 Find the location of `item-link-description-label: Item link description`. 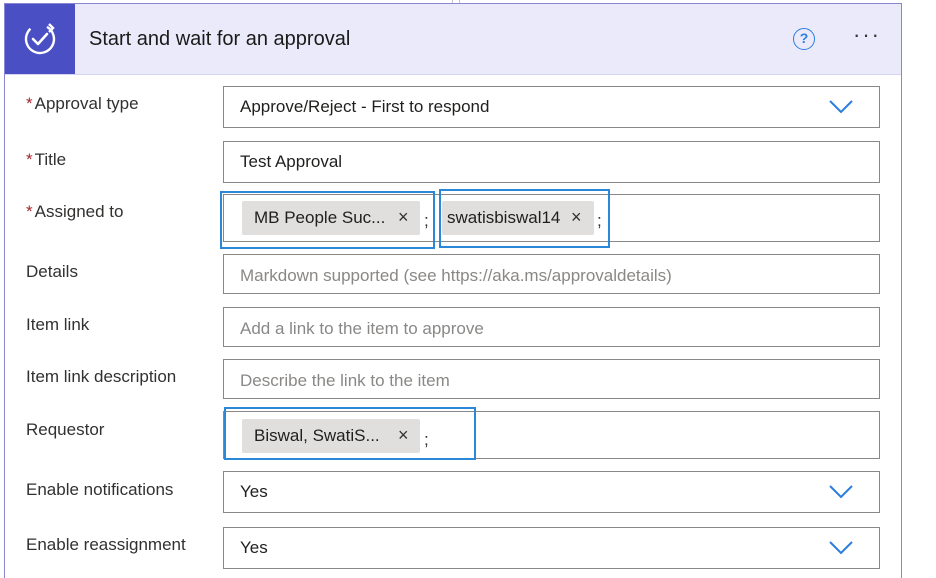

item-link-description-label: Item link description is located at coordinates (101, 376).